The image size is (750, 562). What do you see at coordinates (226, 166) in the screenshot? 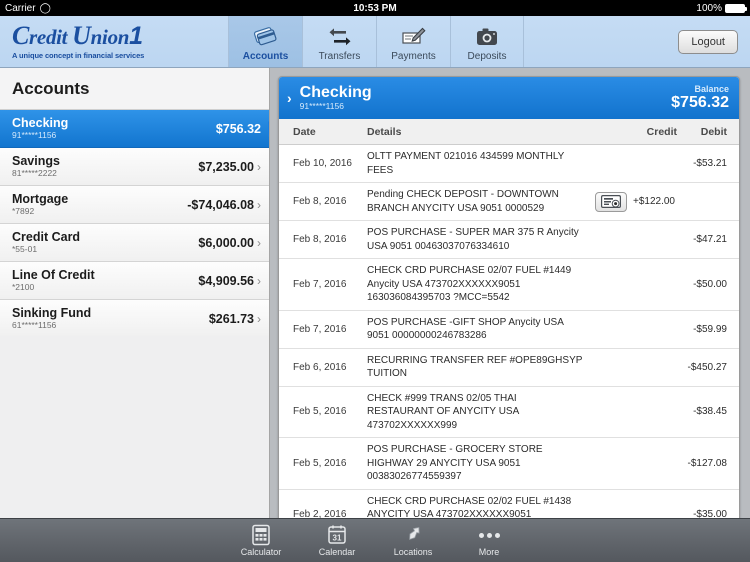
I see `account-balance: $7,235.00` at bounding box center [226, 166].